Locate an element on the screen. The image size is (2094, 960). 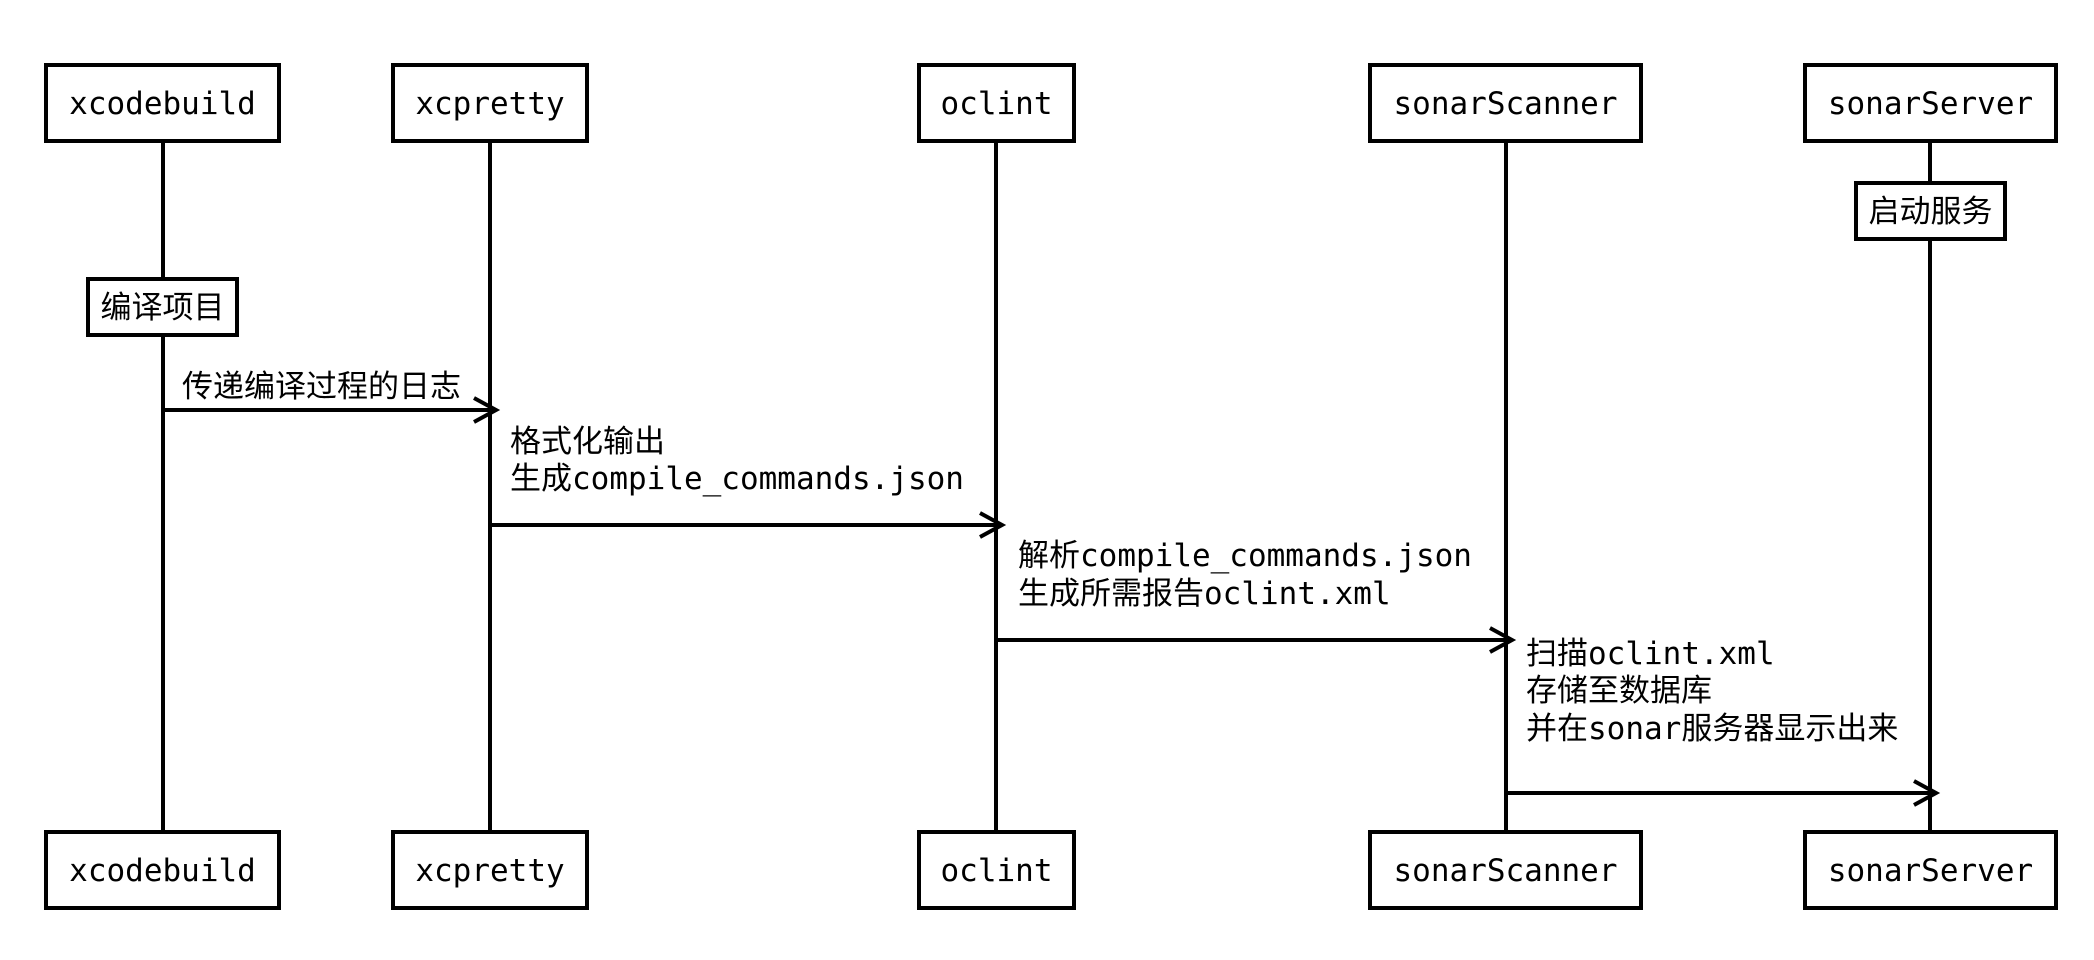
participant-top-sonarScanner: sonarScanner is located at coordinates (1505, 103).